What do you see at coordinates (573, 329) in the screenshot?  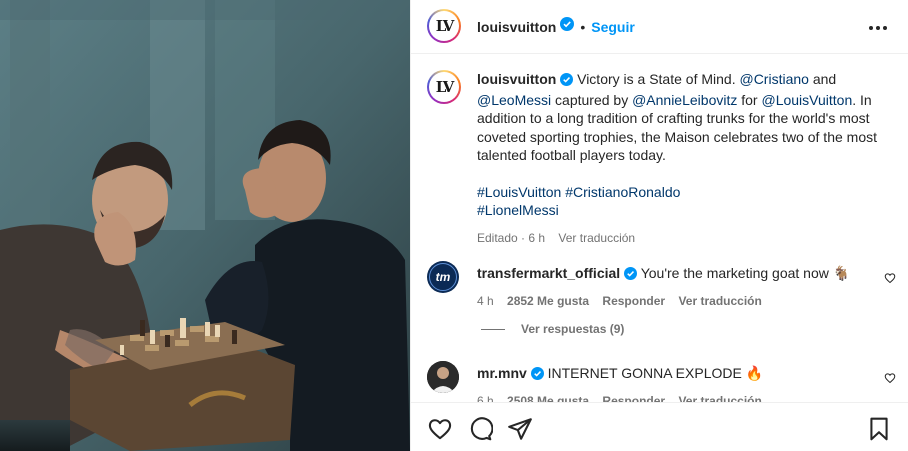 I see `view-replies-label: Ver respuestas (9)` at bounding box center [573, 329].